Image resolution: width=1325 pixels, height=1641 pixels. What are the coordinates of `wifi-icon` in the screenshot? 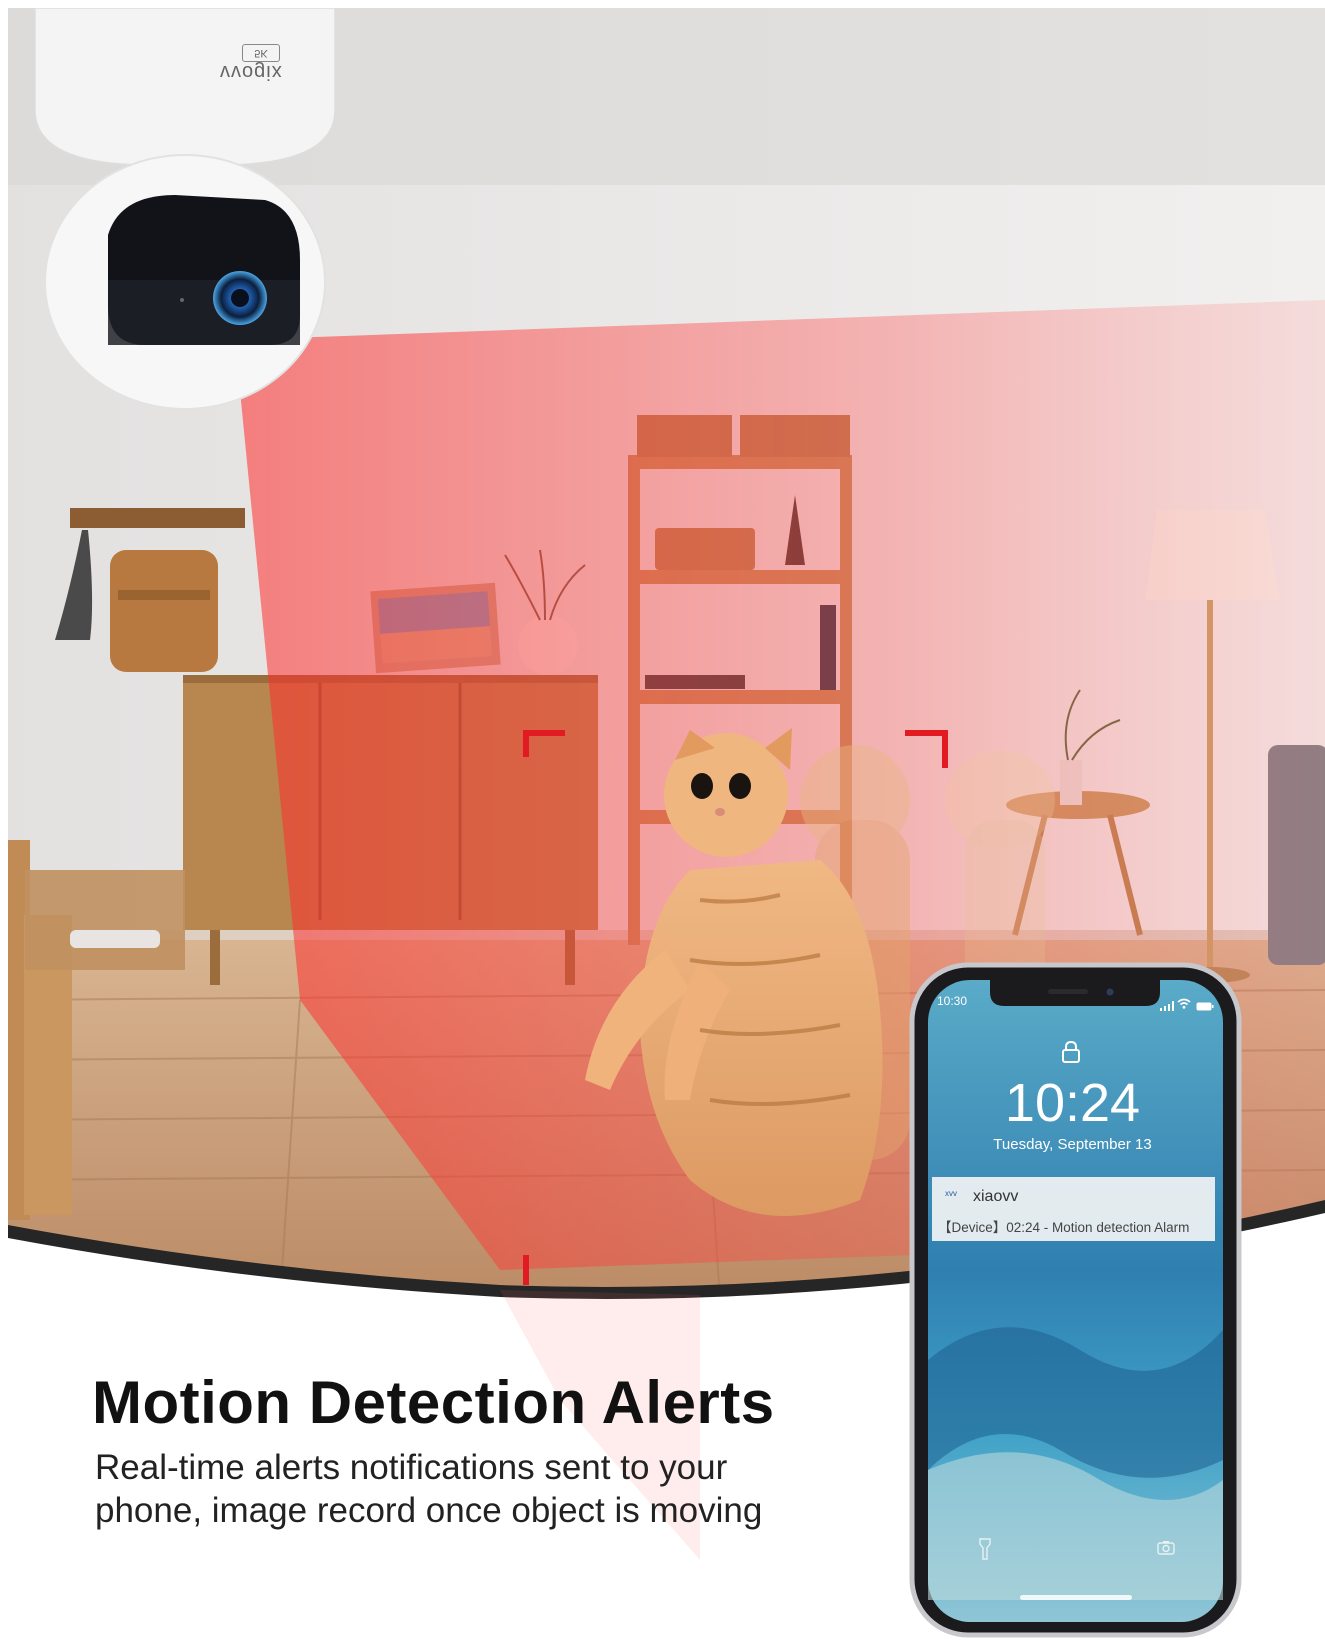 It's located at (1184, 1005).